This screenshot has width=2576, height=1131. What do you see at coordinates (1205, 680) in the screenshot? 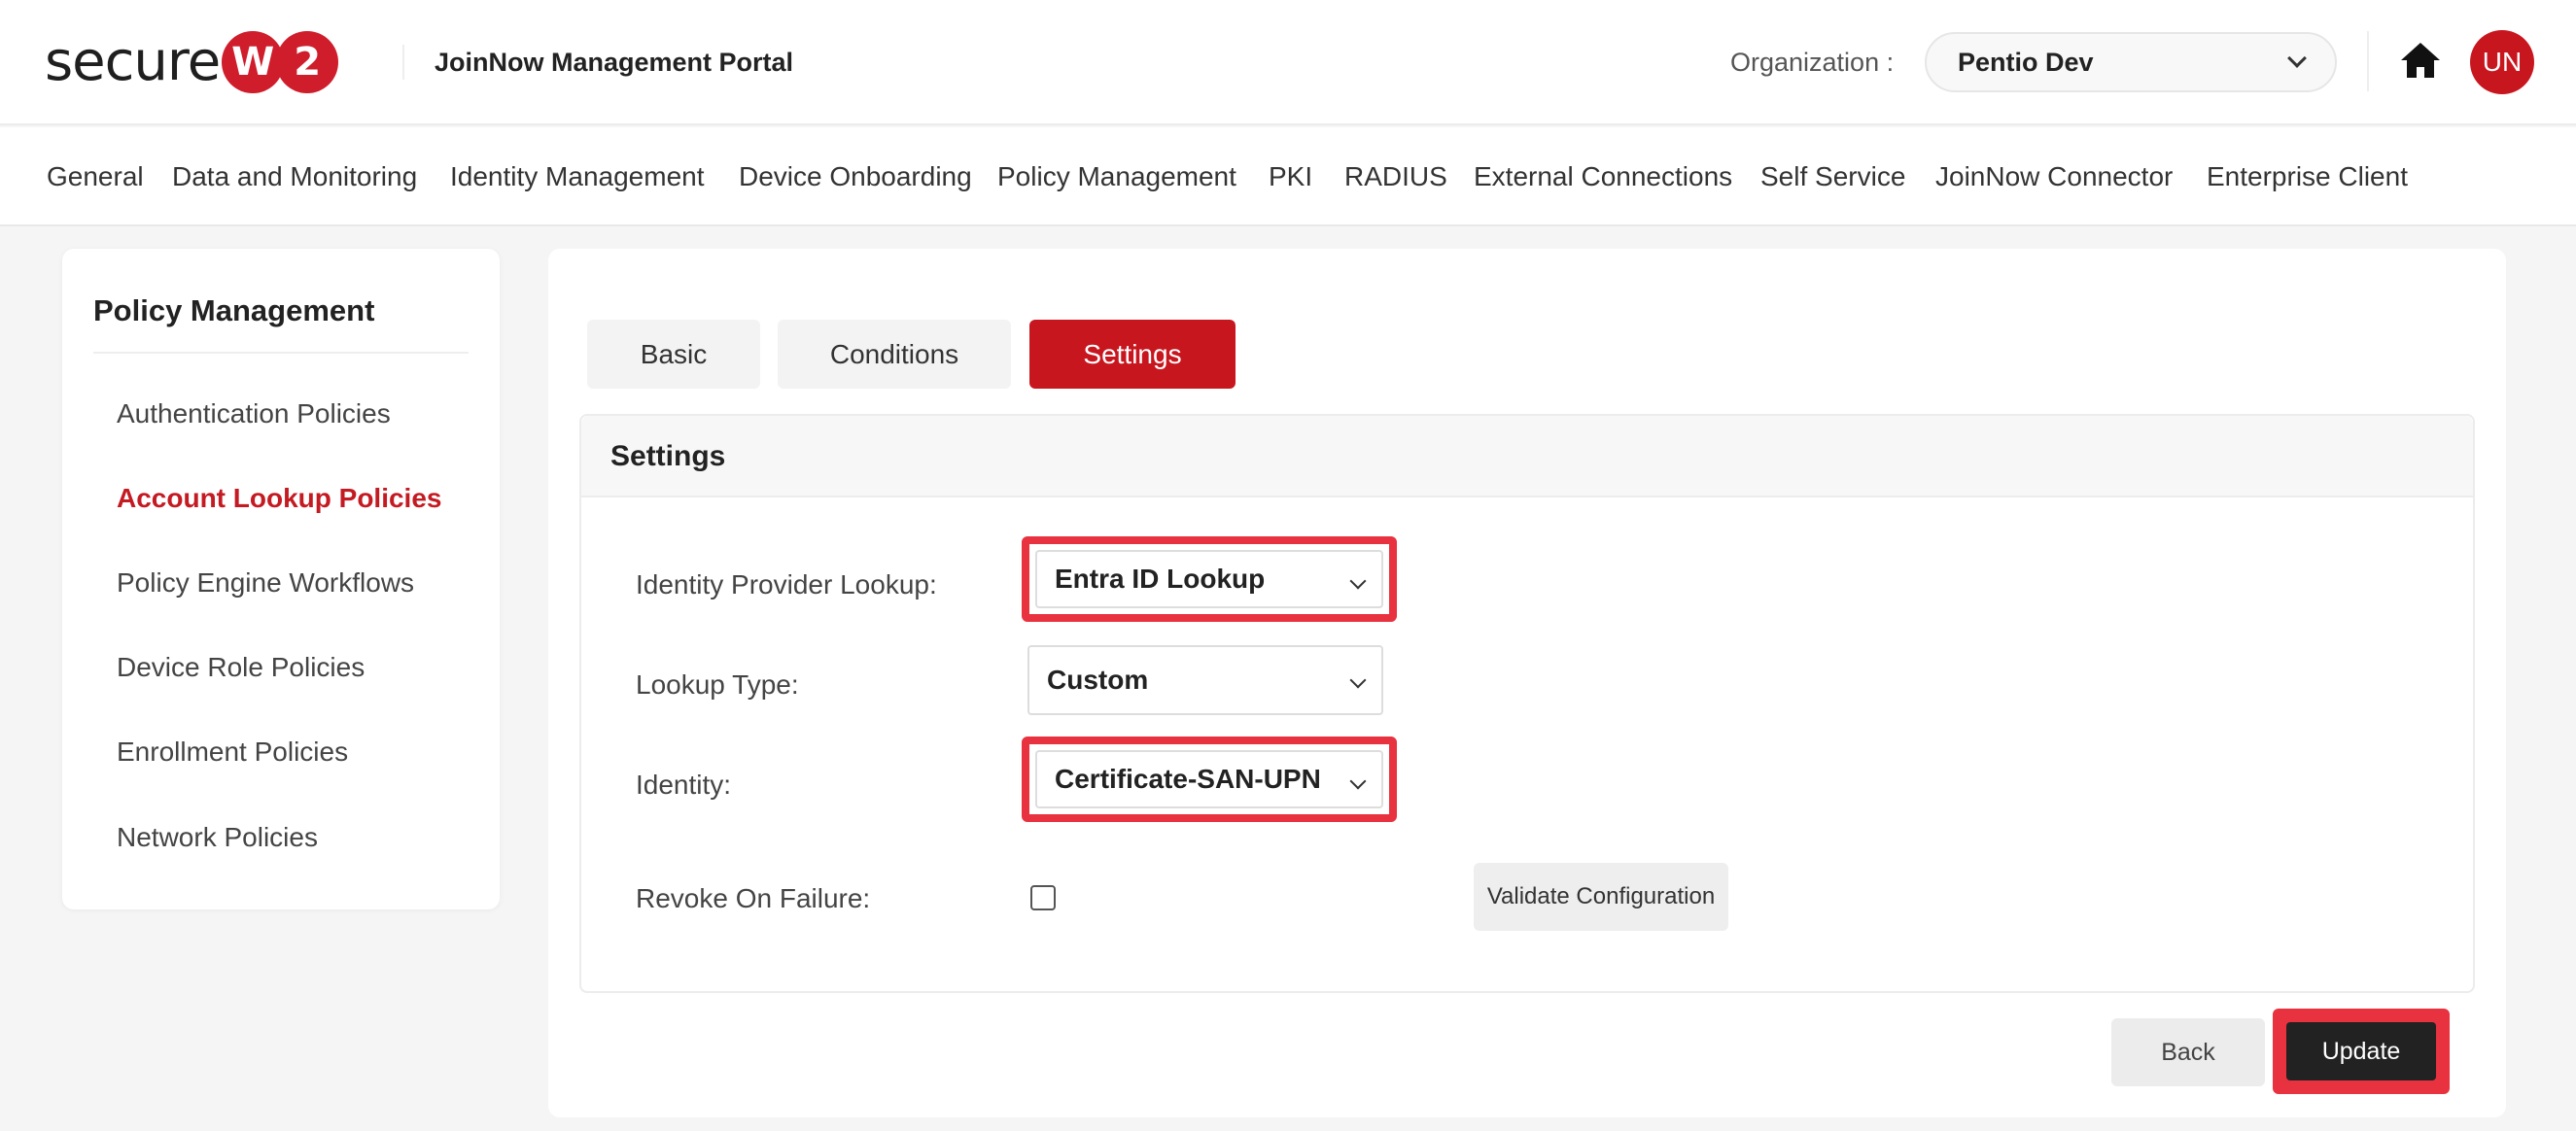
I see `lookup-type-select: Custom` at bounding box center [1205, 680].